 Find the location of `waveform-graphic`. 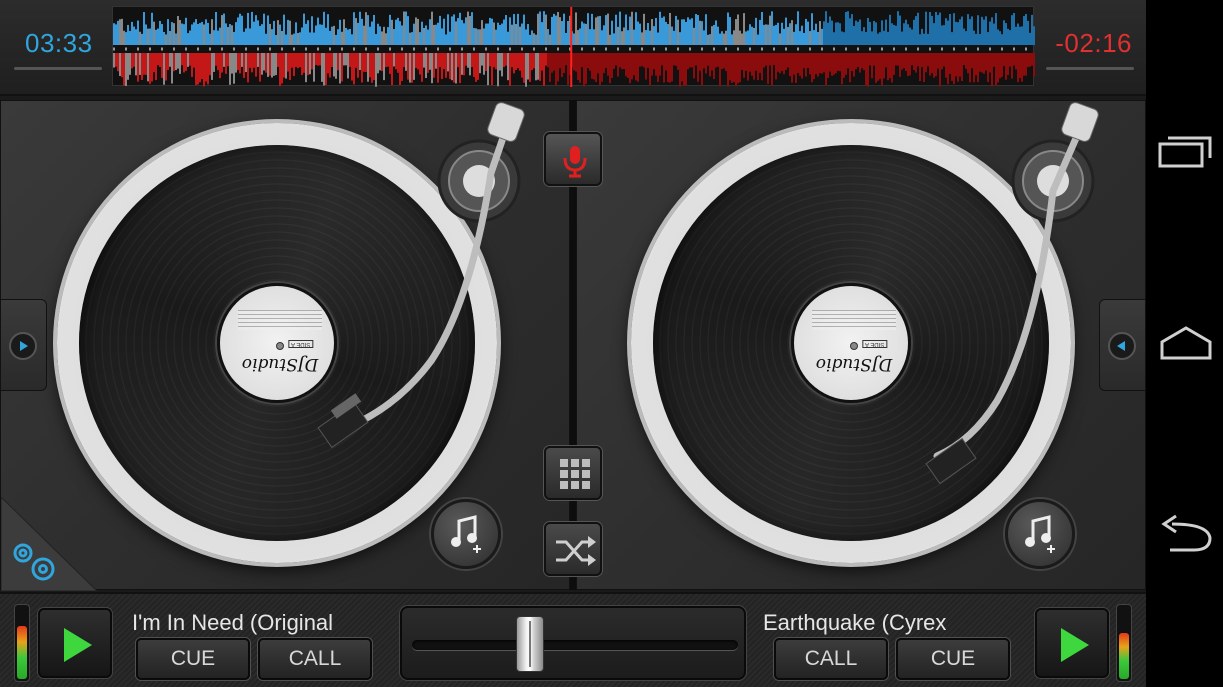

waveform-graphic is located at coordinates (574, 47).